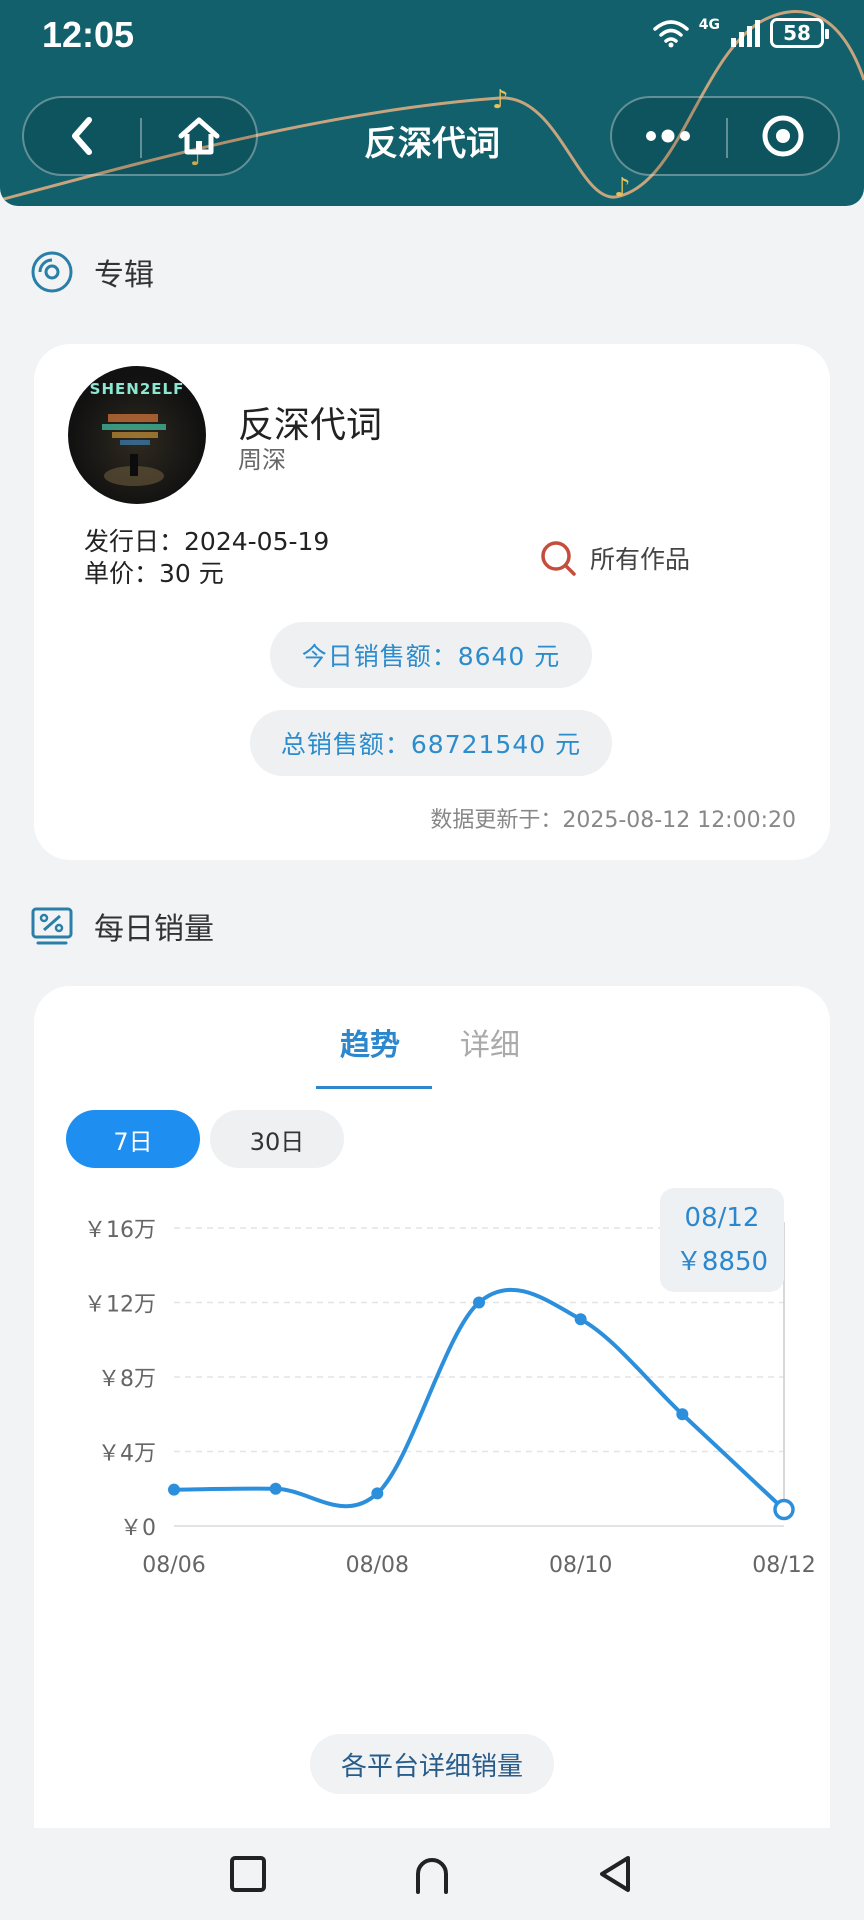 The image size is (864, 1920). What do you see at coordinates (722, 1240) in the screenshot?
I see `chart-tooltip: 08/12 ￥8850` at bounding box center [722, 1240].